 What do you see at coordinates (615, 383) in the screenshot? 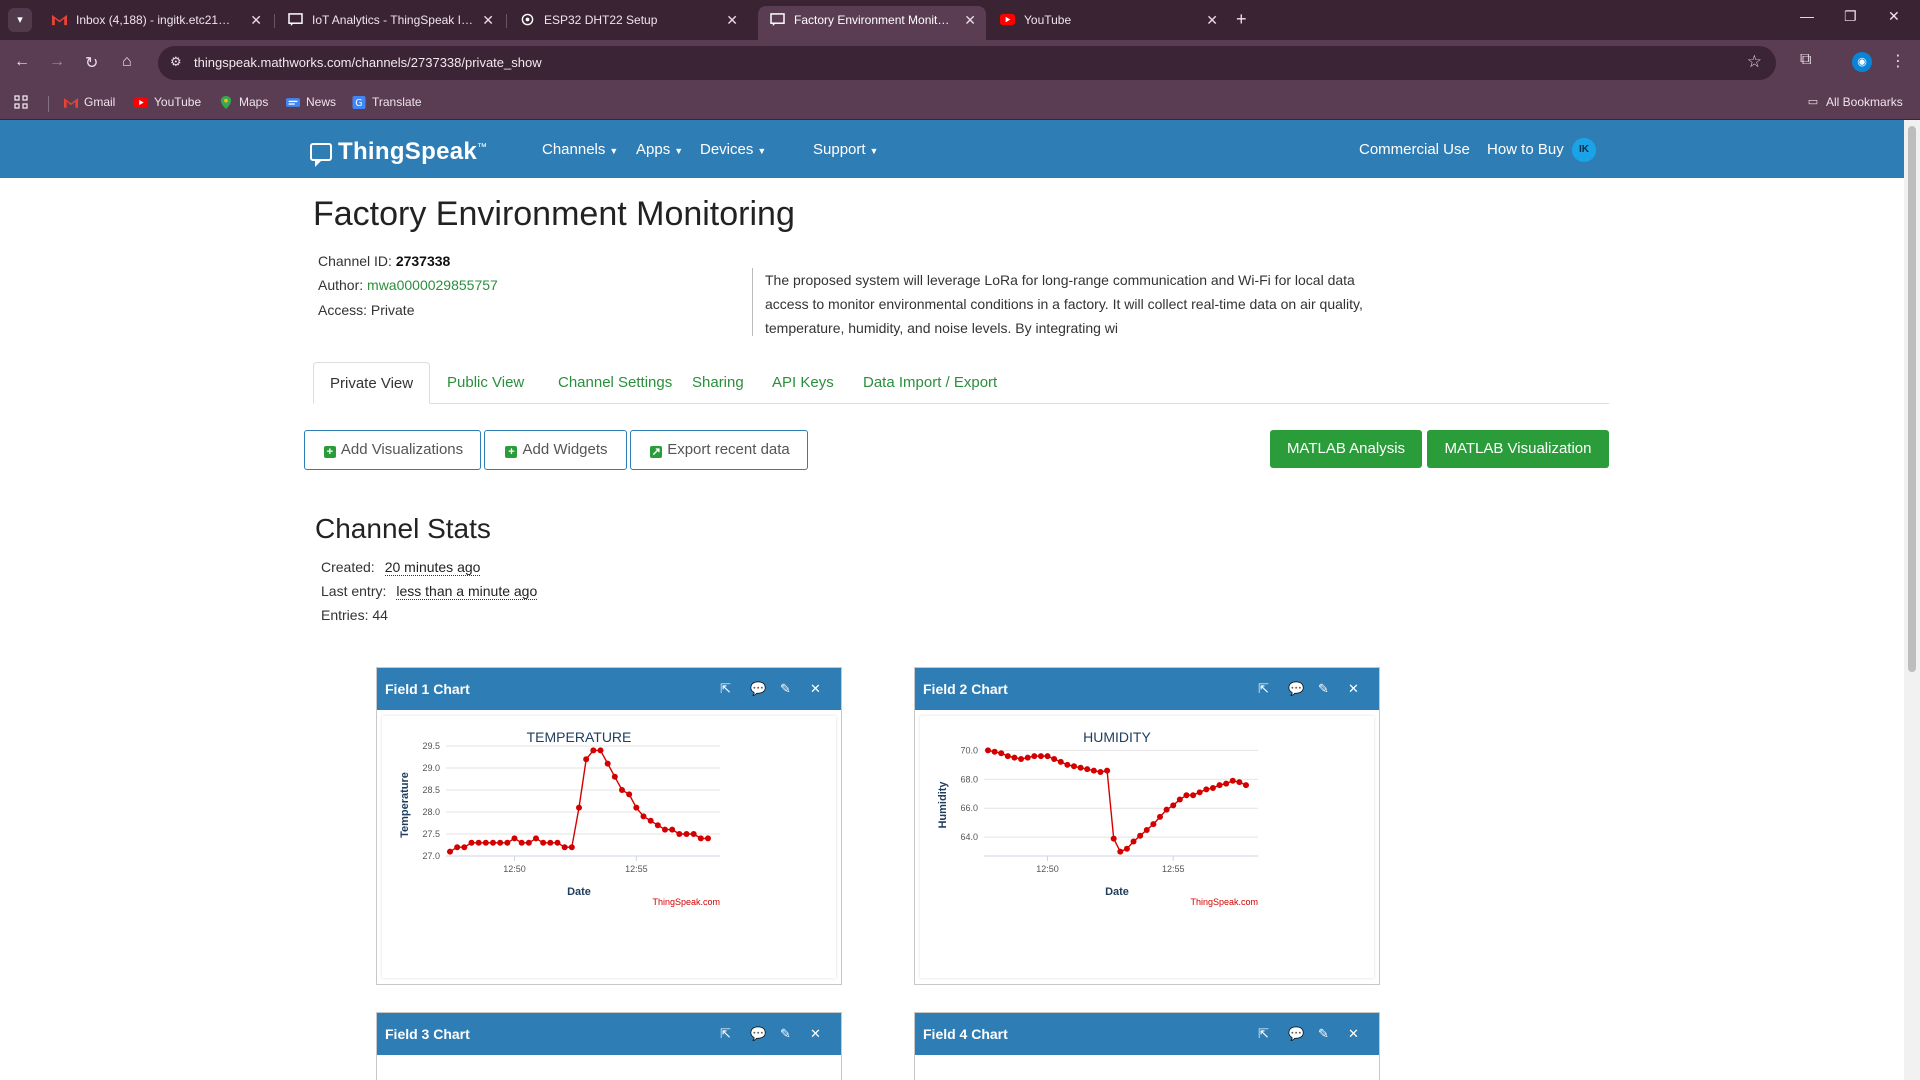
I see `tab-channel-settings: Channel Settings` at bounding box center [615, 383].